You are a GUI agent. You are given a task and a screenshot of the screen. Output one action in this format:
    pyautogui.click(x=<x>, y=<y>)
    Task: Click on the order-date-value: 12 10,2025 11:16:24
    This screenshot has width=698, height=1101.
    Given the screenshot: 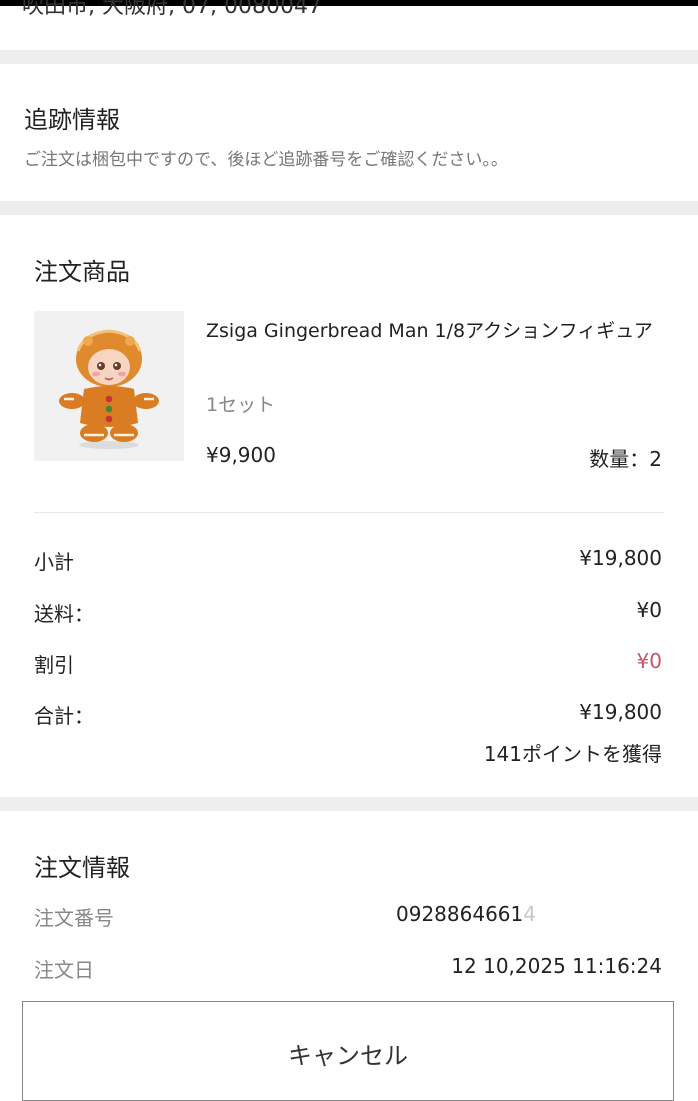 What is the action you would take?
    pyautogui.click(x=556, y=966)
    